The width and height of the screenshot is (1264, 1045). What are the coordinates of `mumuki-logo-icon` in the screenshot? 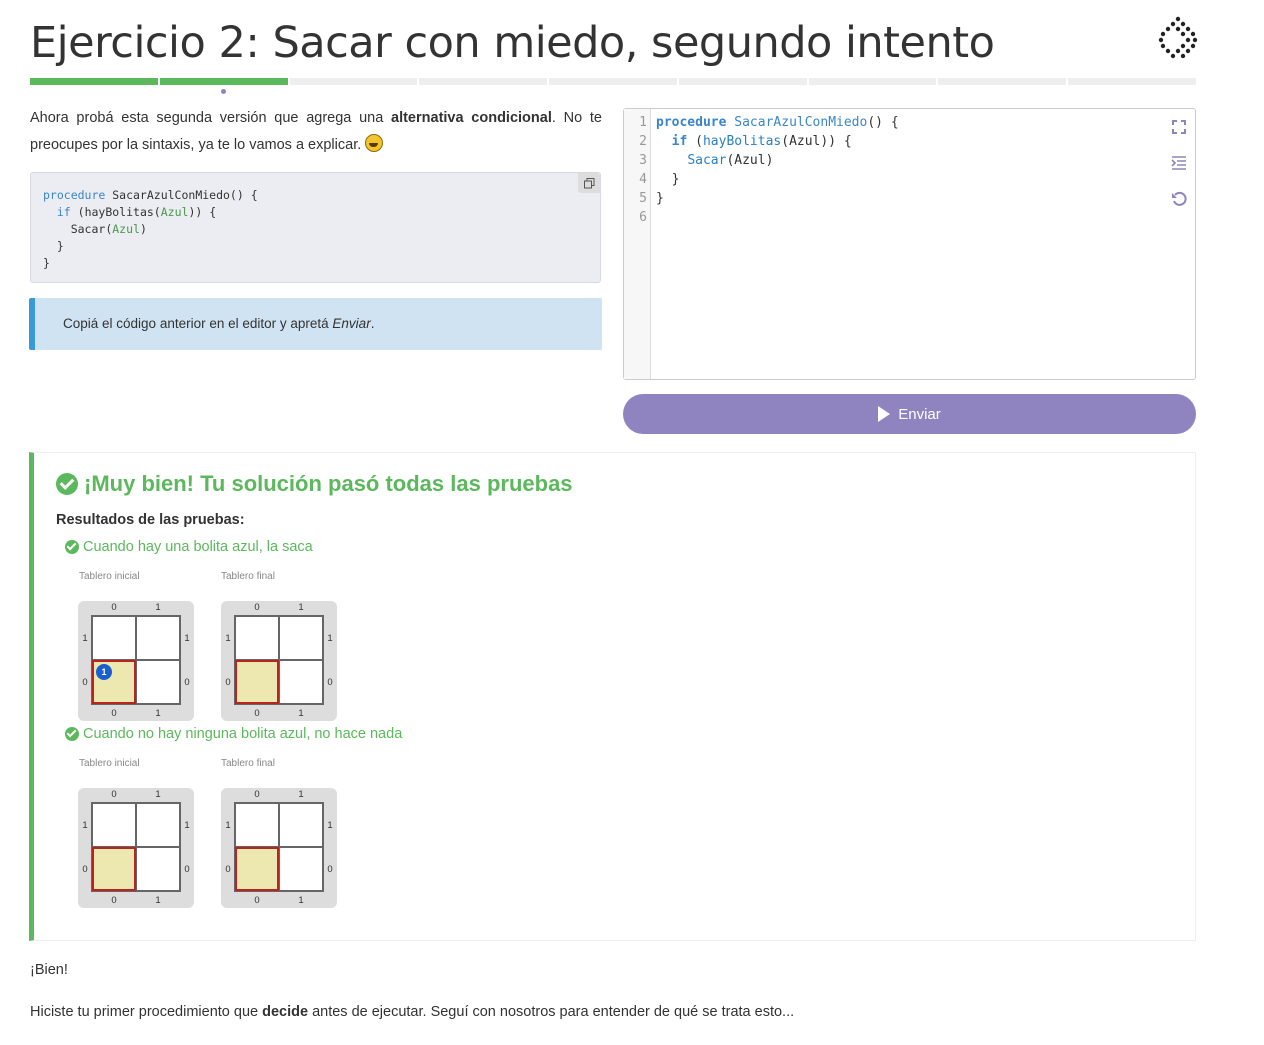 It's located at (1178, 38).